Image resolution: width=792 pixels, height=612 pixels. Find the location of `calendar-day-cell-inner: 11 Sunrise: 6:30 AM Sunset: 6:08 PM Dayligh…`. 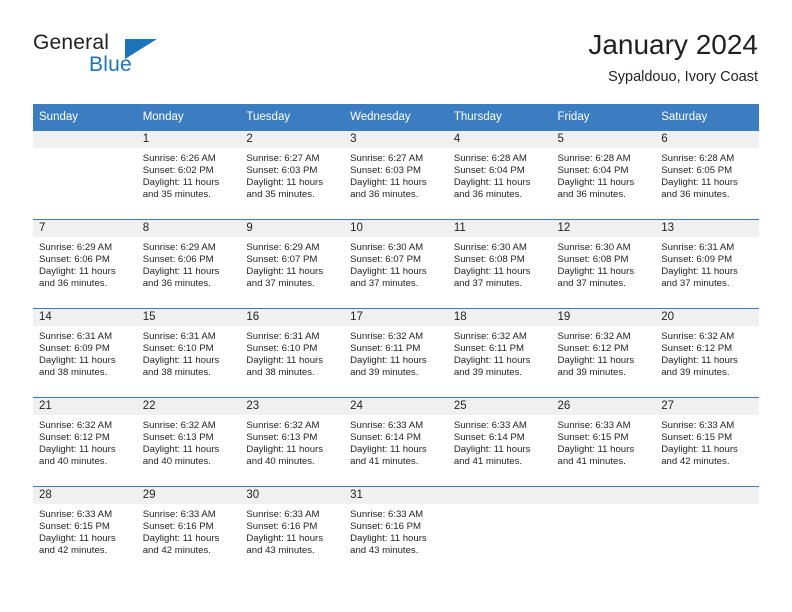

calendar-day-cell-inner: 11 Sunrise: 6:30 AM Sunset: 6:08 PM Dayligh… is located at coordinates (499, 264).